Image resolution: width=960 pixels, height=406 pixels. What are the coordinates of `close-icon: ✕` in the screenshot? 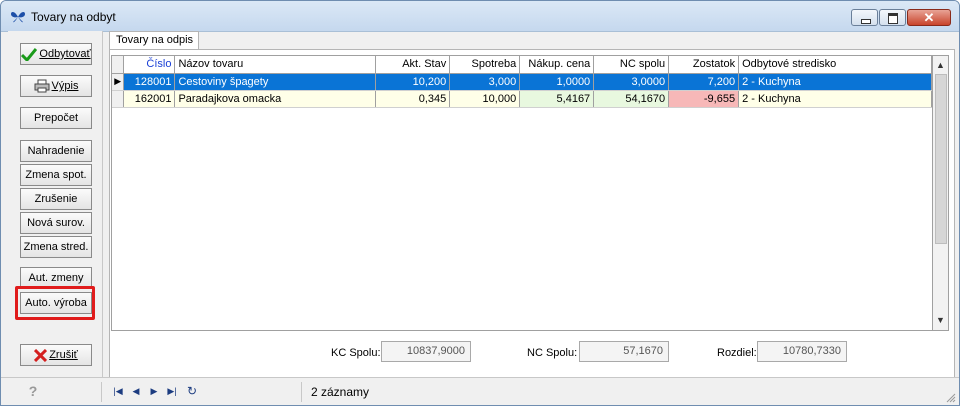 It's located at (929, 17).